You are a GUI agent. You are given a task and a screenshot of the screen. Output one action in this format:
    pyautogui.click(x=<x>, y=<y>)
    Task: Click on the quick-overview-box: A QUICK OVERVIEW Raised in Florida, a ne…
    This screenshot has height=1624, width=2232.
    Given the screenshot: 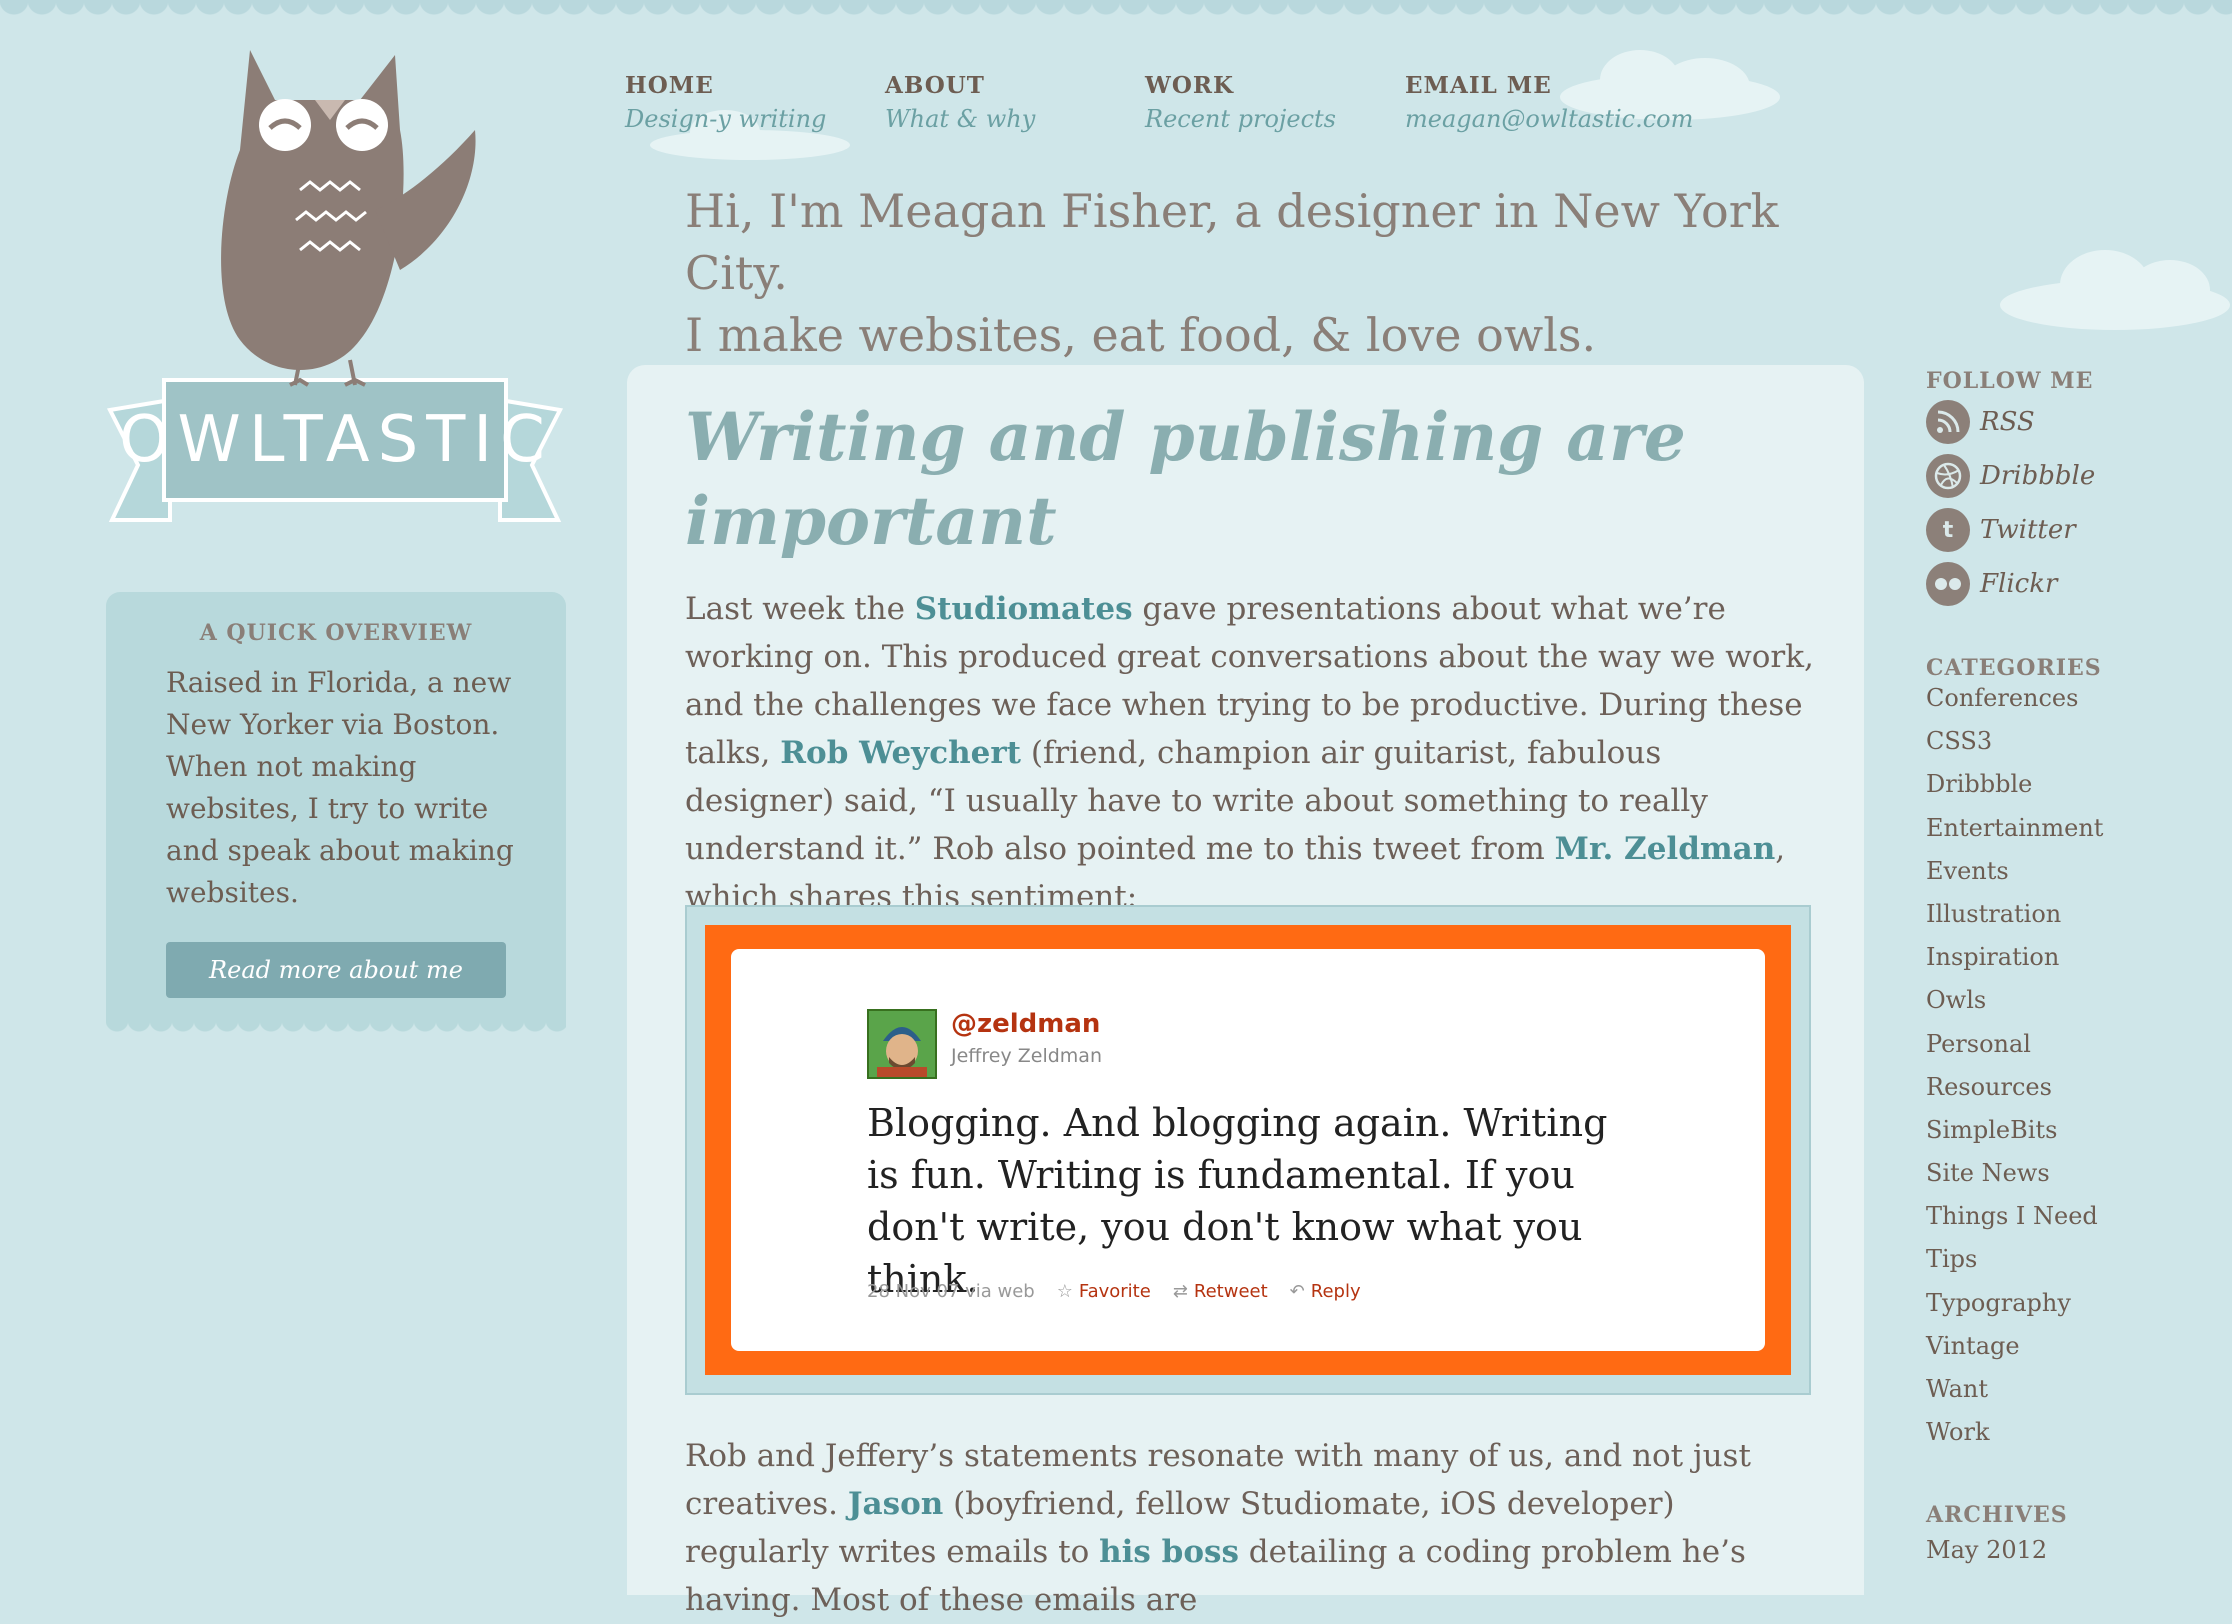 What is the action you would take?
    pyautogui.click(x=336, y=806)
    